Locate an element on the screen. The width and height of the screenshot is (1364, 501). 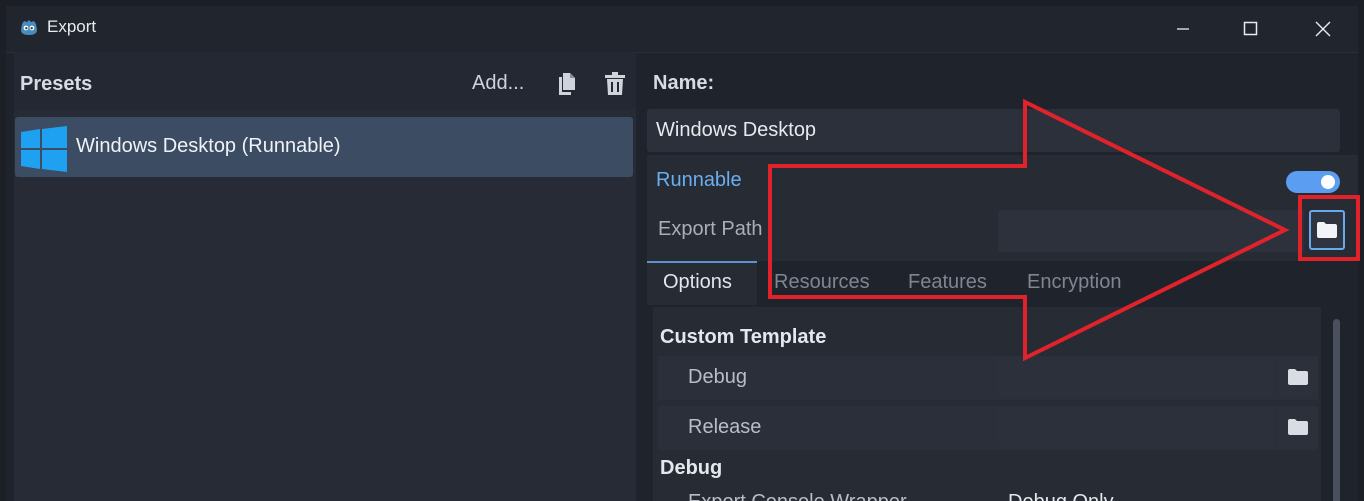
export-console-wrapper-label: Export Console Wrapper is located at coordinates (797, 496).